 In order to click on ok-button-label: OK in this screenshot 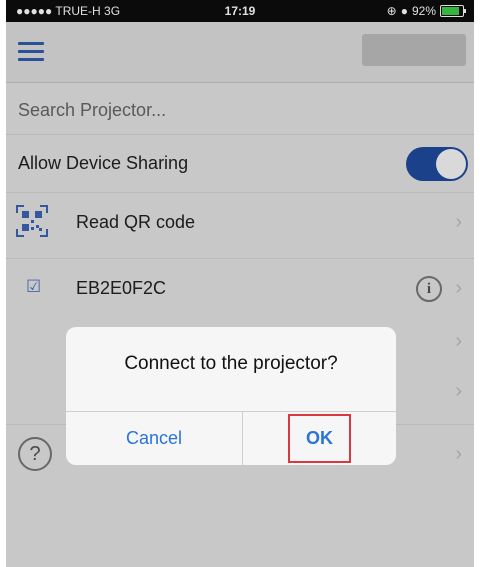, I will do `click(319, 438)`.